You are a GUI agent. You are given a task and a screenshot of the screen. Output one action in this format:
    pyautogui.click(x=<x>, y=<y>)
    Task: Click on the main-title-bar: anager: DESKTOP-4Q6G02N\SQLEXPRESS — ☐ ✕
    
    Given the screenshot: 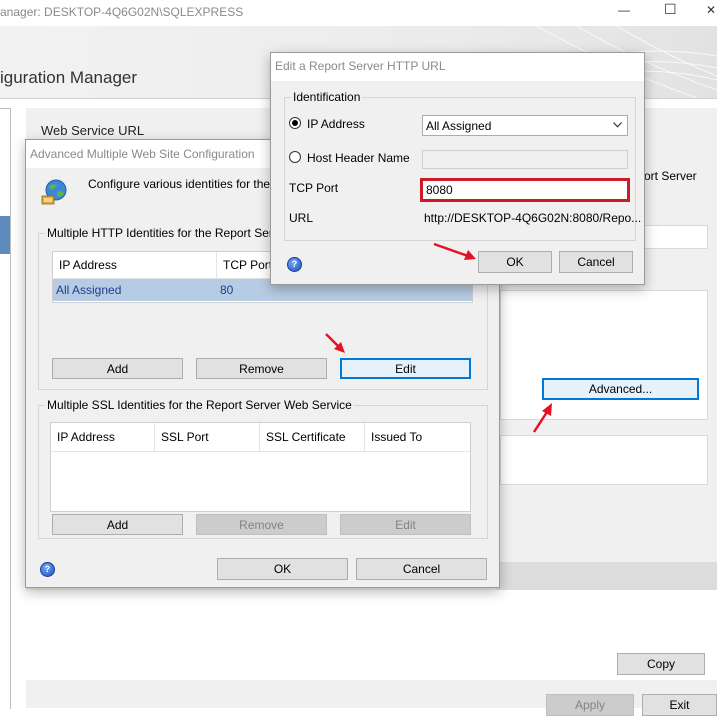 What is the action you would take?
    pyautogui.click(x=358, y=13)
    